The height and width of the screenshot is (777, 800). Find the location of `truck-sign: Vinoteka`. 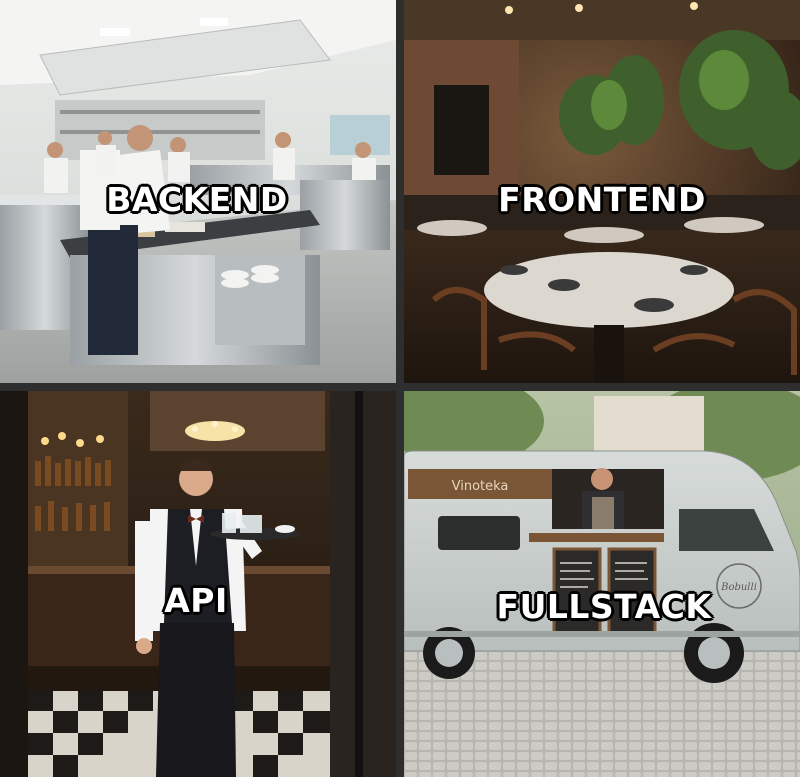

truck-sign: Vinoteka is located at coordinates (480, 486).